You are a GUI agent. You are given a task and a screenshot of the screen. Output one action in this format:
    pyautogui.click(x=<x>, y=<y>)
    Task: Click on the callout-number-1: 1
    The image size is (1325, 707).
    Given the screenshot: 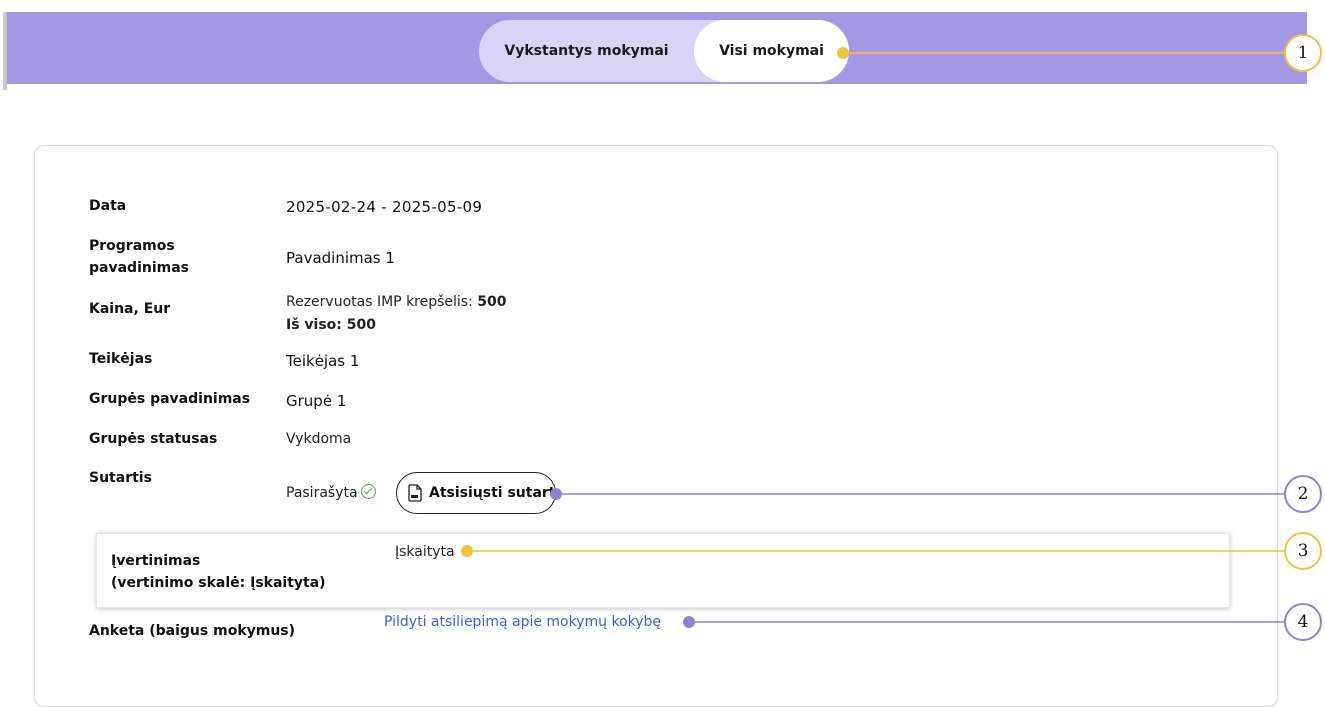 What is the action you would take?
    pyautogui.click(x=1303, y=53)
    